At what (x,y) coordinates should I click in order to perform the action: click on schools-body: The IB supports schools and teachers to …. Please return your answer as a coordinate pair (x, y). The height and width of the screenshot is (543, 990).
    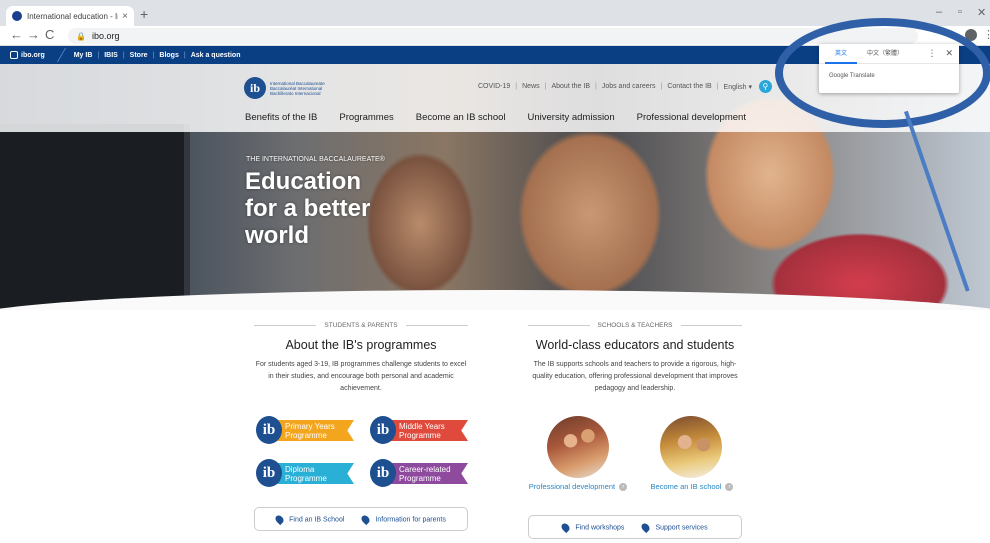
    Looking at the image, I should click on (635, 376).